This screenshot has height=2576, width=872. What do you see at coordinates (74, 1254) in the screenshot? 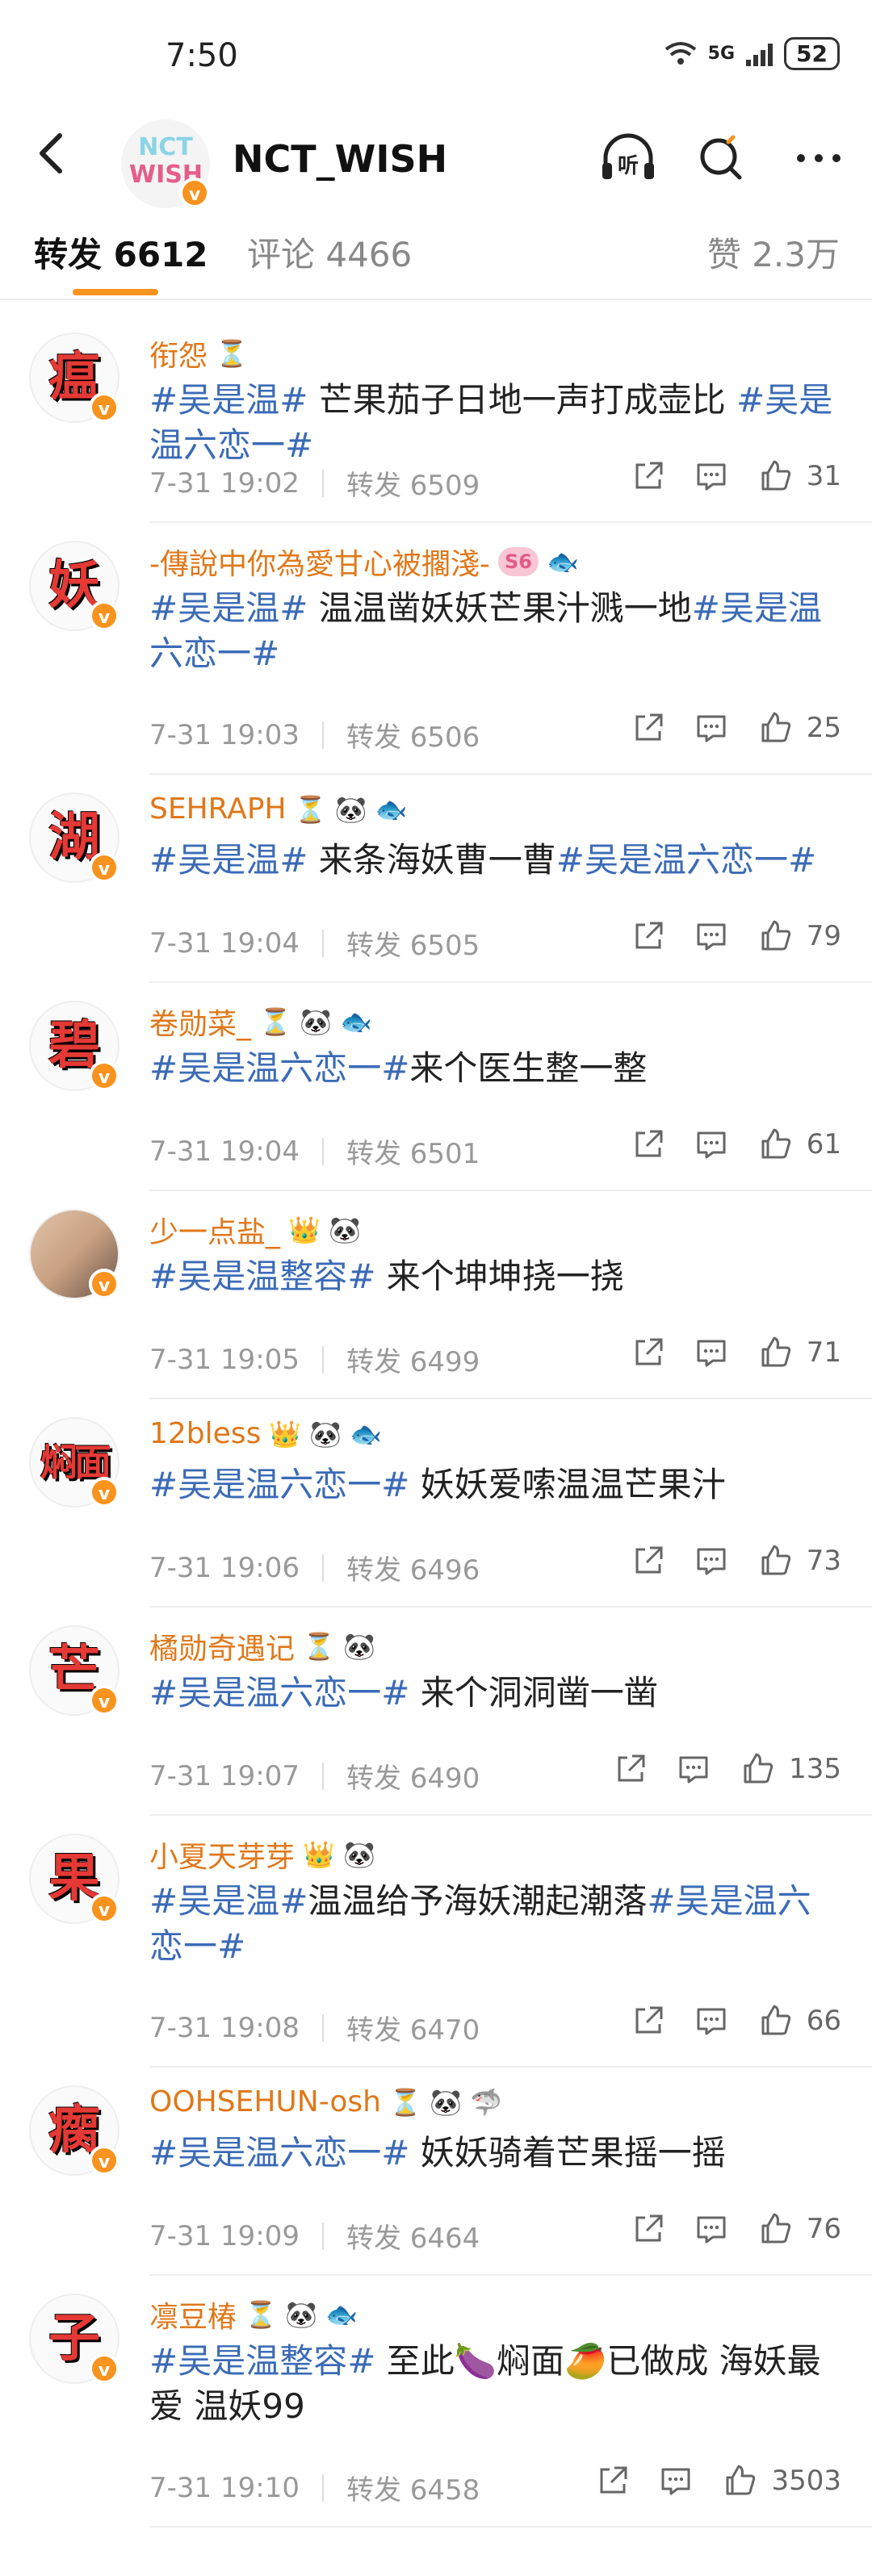
I see `avatar: v` at bounding box center [74, 1254].